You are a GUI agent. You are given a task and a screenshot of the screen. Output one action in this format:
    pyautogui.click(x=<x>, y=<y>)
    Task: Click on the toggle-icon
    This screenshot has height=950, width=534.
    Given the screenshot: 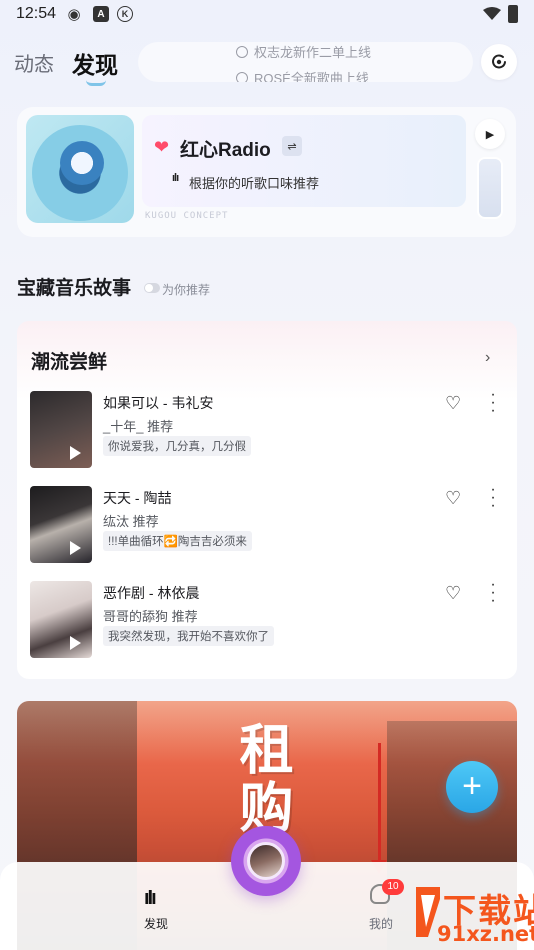 What is the action you would take?
    pyautogui.click(x=152, y=288)
    